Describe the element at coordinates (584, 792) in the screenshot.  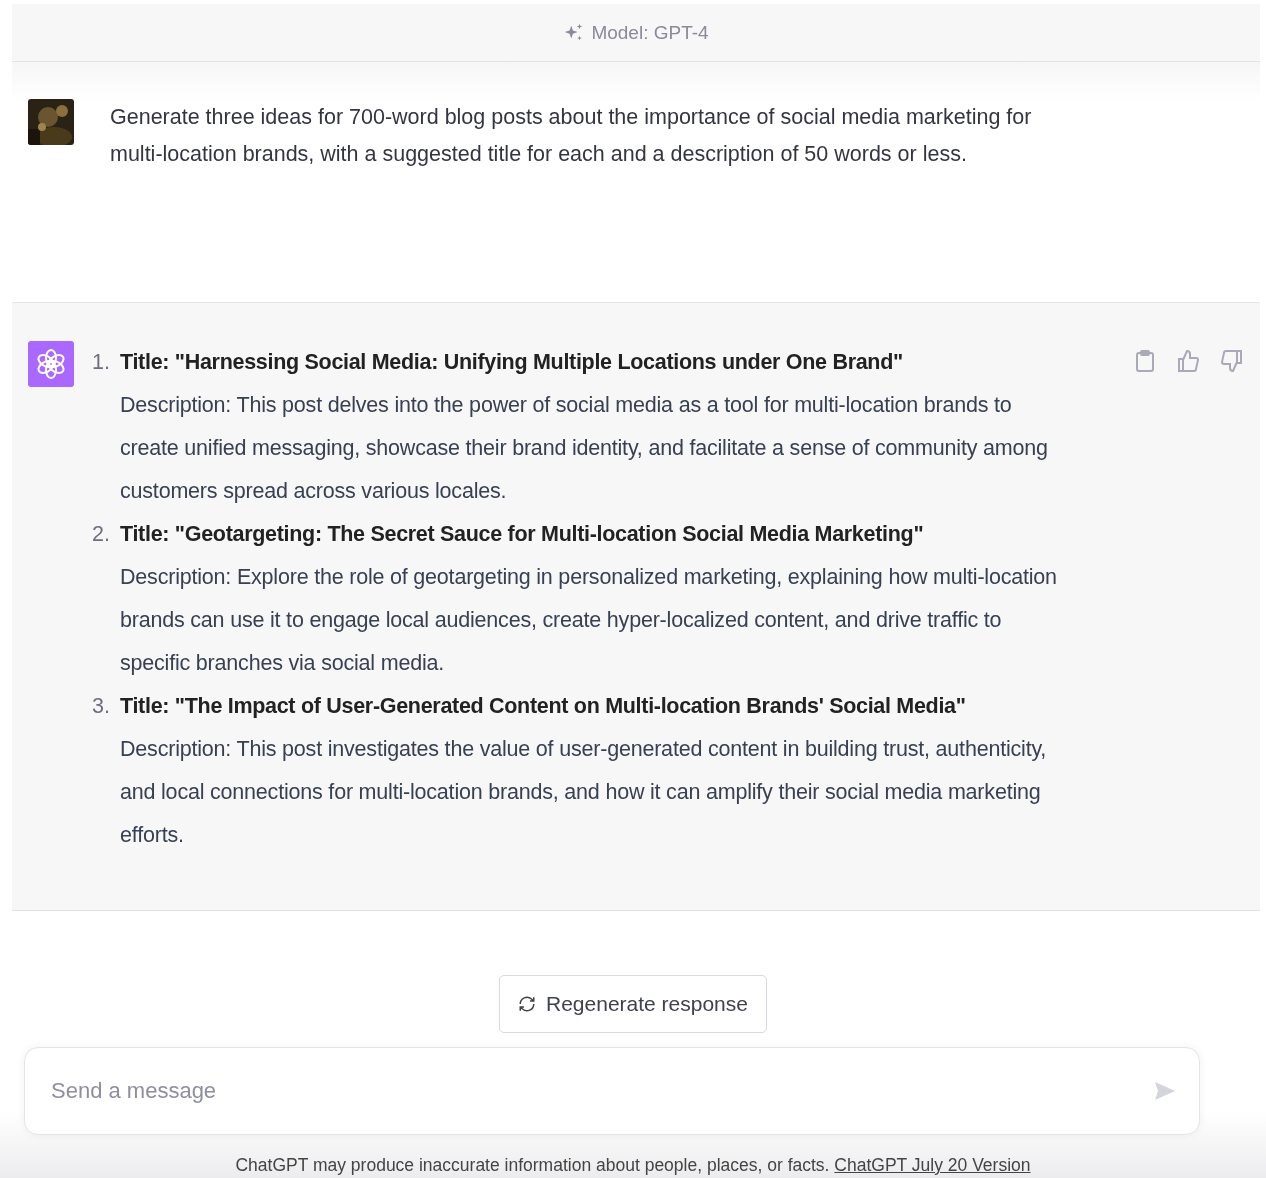
I see `post-description: Description: This post investigates the value of user-generated content in building trust, authenticity, and local connections for multi-location brands, and how it can amplify their social media marketing efforts.` at that location.